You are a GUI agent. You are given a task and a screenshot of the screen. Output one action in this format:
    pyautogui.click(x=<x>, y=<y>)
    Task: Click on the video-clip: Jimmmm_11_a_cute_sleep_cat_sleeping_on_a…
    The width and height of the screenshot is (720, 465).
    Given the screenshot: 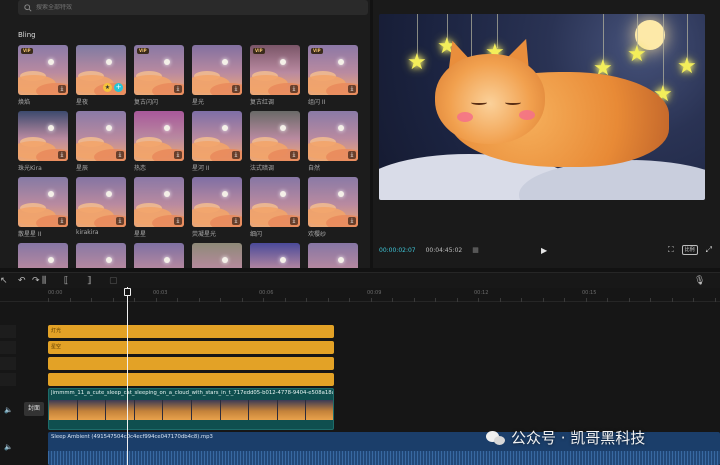 What is the action you would take?
    pyautogui.click(x=191, y=409)
    